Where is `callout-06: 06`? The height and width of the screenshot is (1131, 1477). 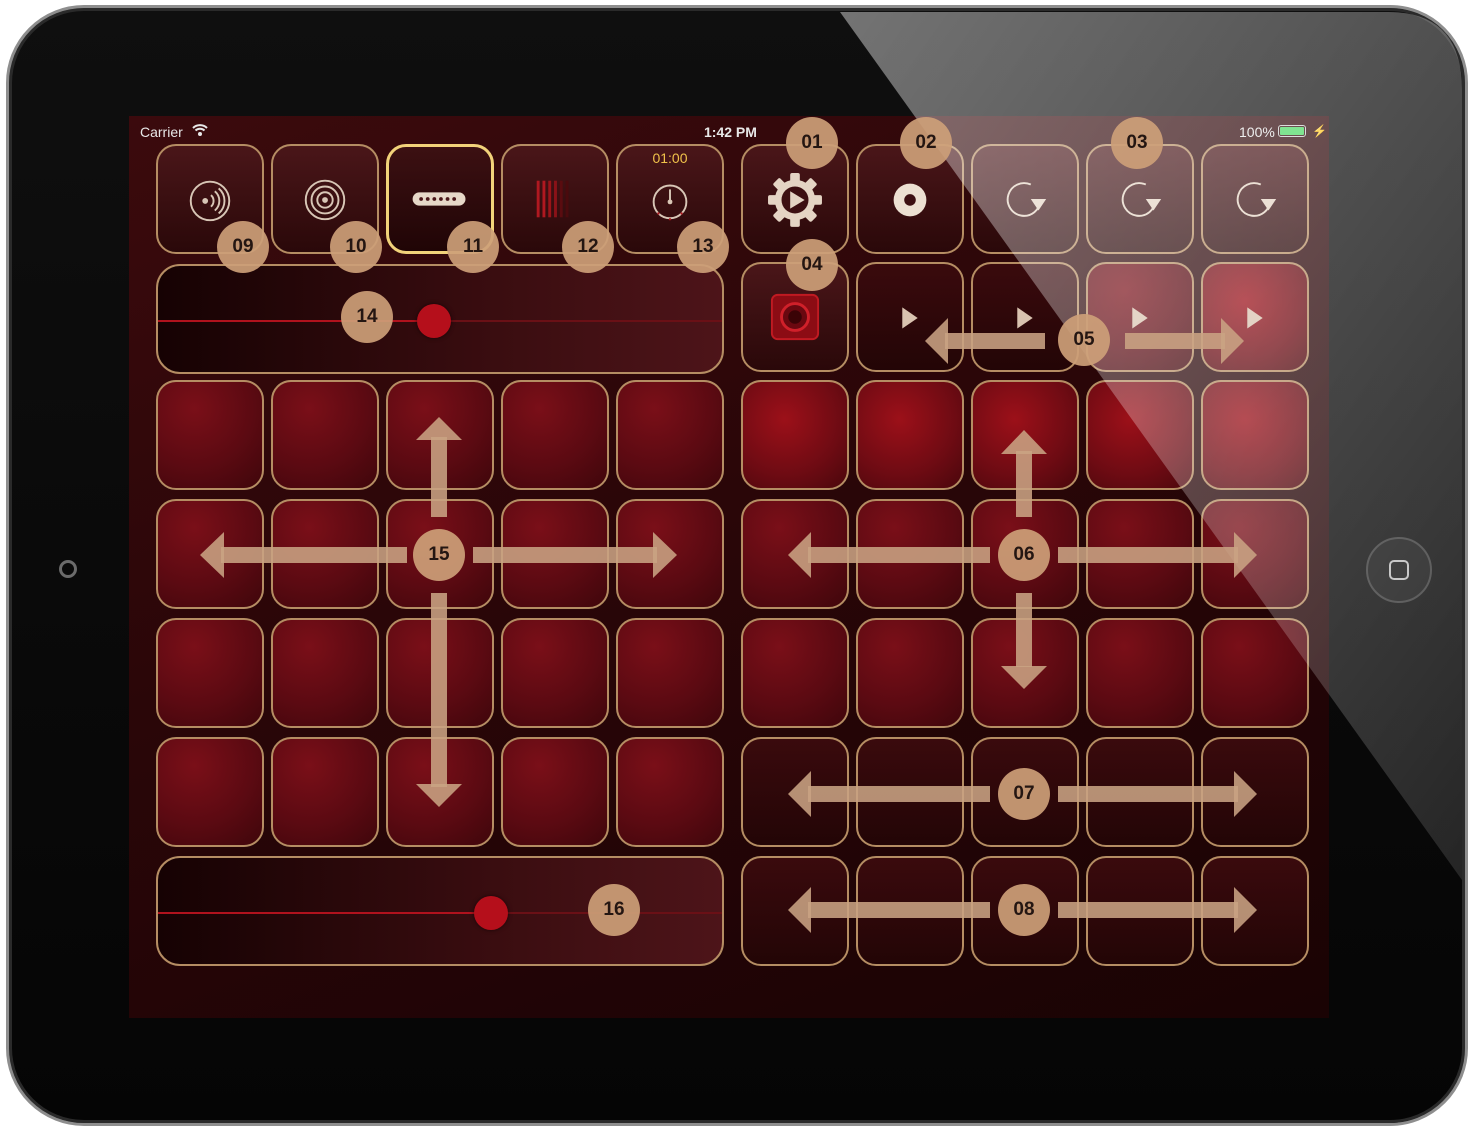 callout-06: 06 is located at coordinates (1024, 555).